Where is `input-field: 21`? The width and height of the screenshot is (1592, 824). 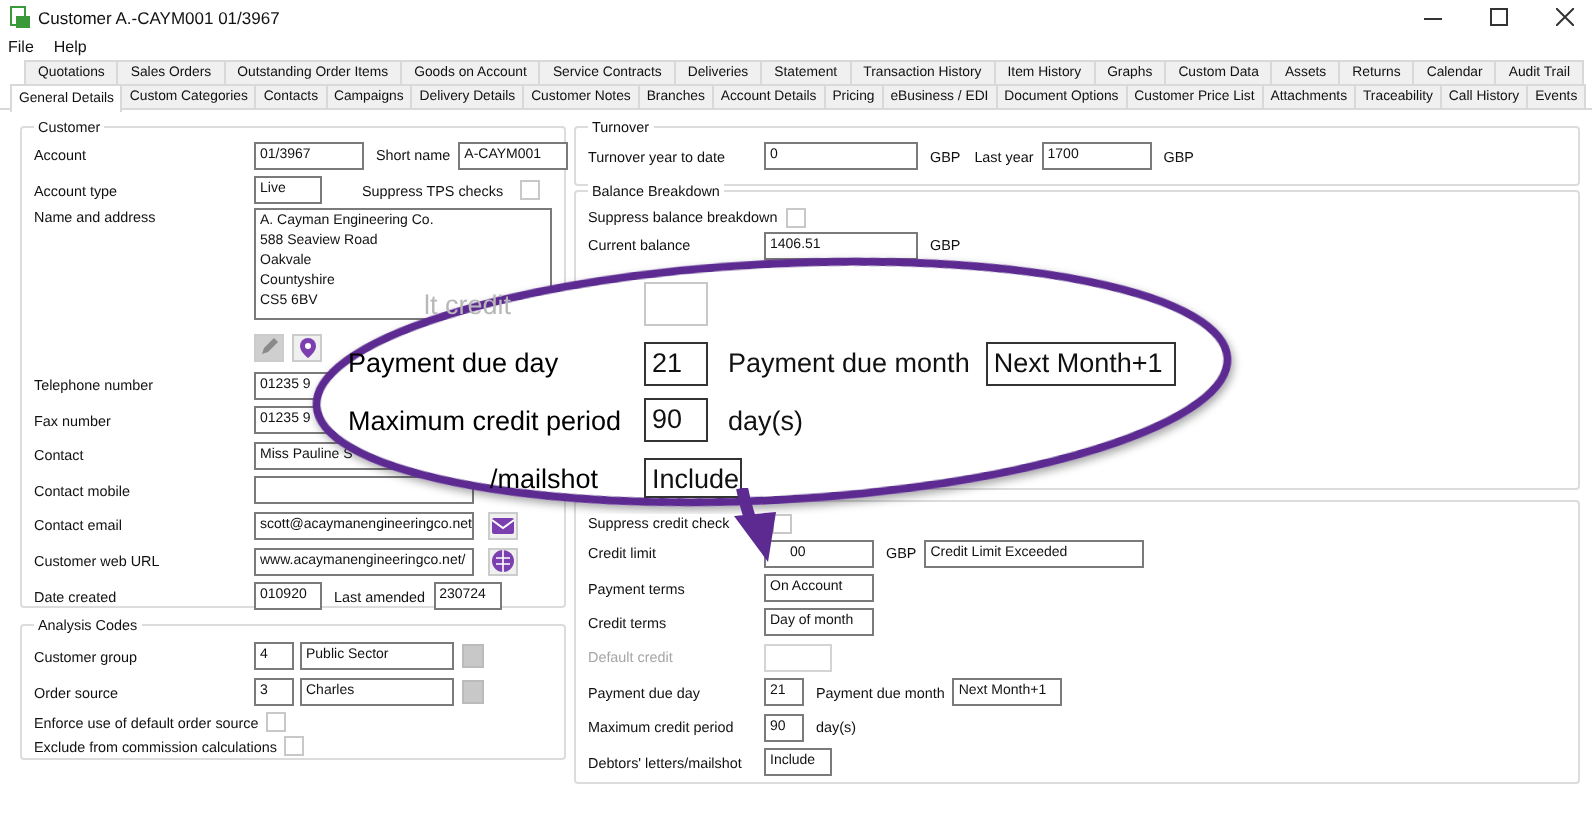 input-field: 21 is located at coordinates (676, 363).